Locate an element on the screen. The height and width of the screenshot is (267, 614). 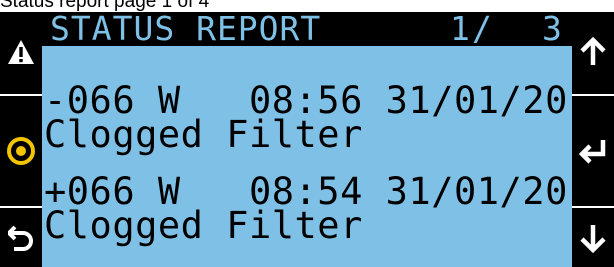
title-bar: STATUS REPORT 1 / 3 is located at coordinates (307, 29).